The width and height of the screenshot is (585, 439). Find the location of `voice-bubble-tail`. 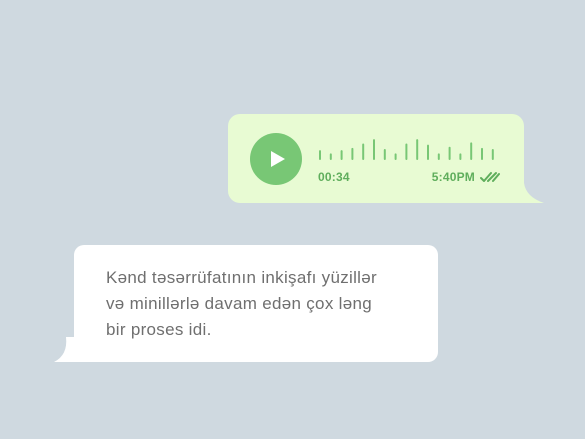

voice-bubble-tail is located at coordinates (529, 193).